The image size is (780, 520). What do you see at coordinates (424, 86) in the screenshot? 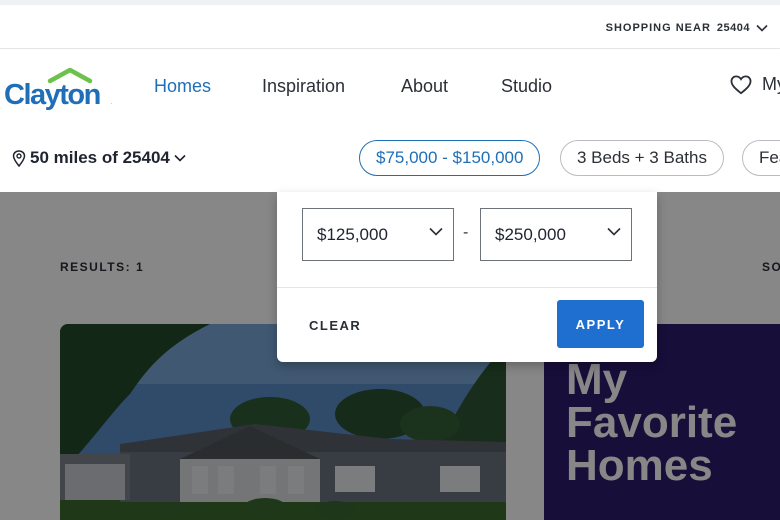
I see `nav-about: About` at bounding box center [424, 86].